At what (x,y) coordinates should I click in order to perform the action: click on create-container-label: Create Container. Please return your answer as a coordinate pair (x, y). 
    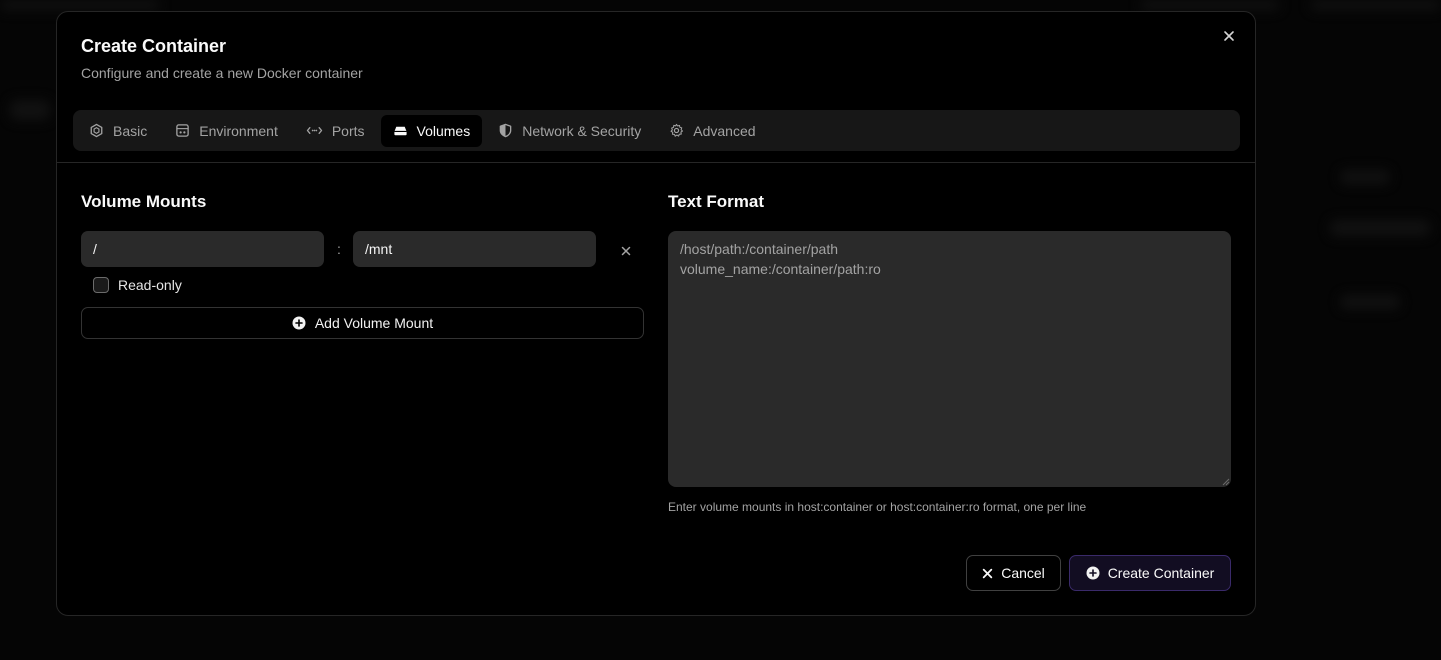
    Looking at the image, I should click on (1161, 573).